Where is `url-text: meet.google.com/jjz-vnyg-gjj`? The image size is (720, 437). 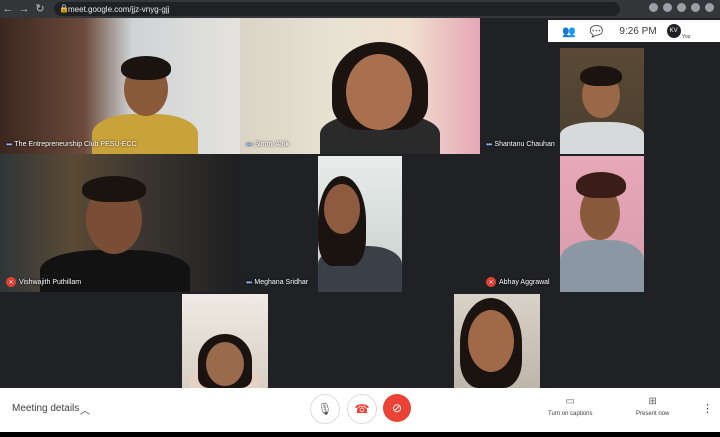 url-text: meet.google.com/jjz-vnyg-gjj is located at coordinates (119, 9).